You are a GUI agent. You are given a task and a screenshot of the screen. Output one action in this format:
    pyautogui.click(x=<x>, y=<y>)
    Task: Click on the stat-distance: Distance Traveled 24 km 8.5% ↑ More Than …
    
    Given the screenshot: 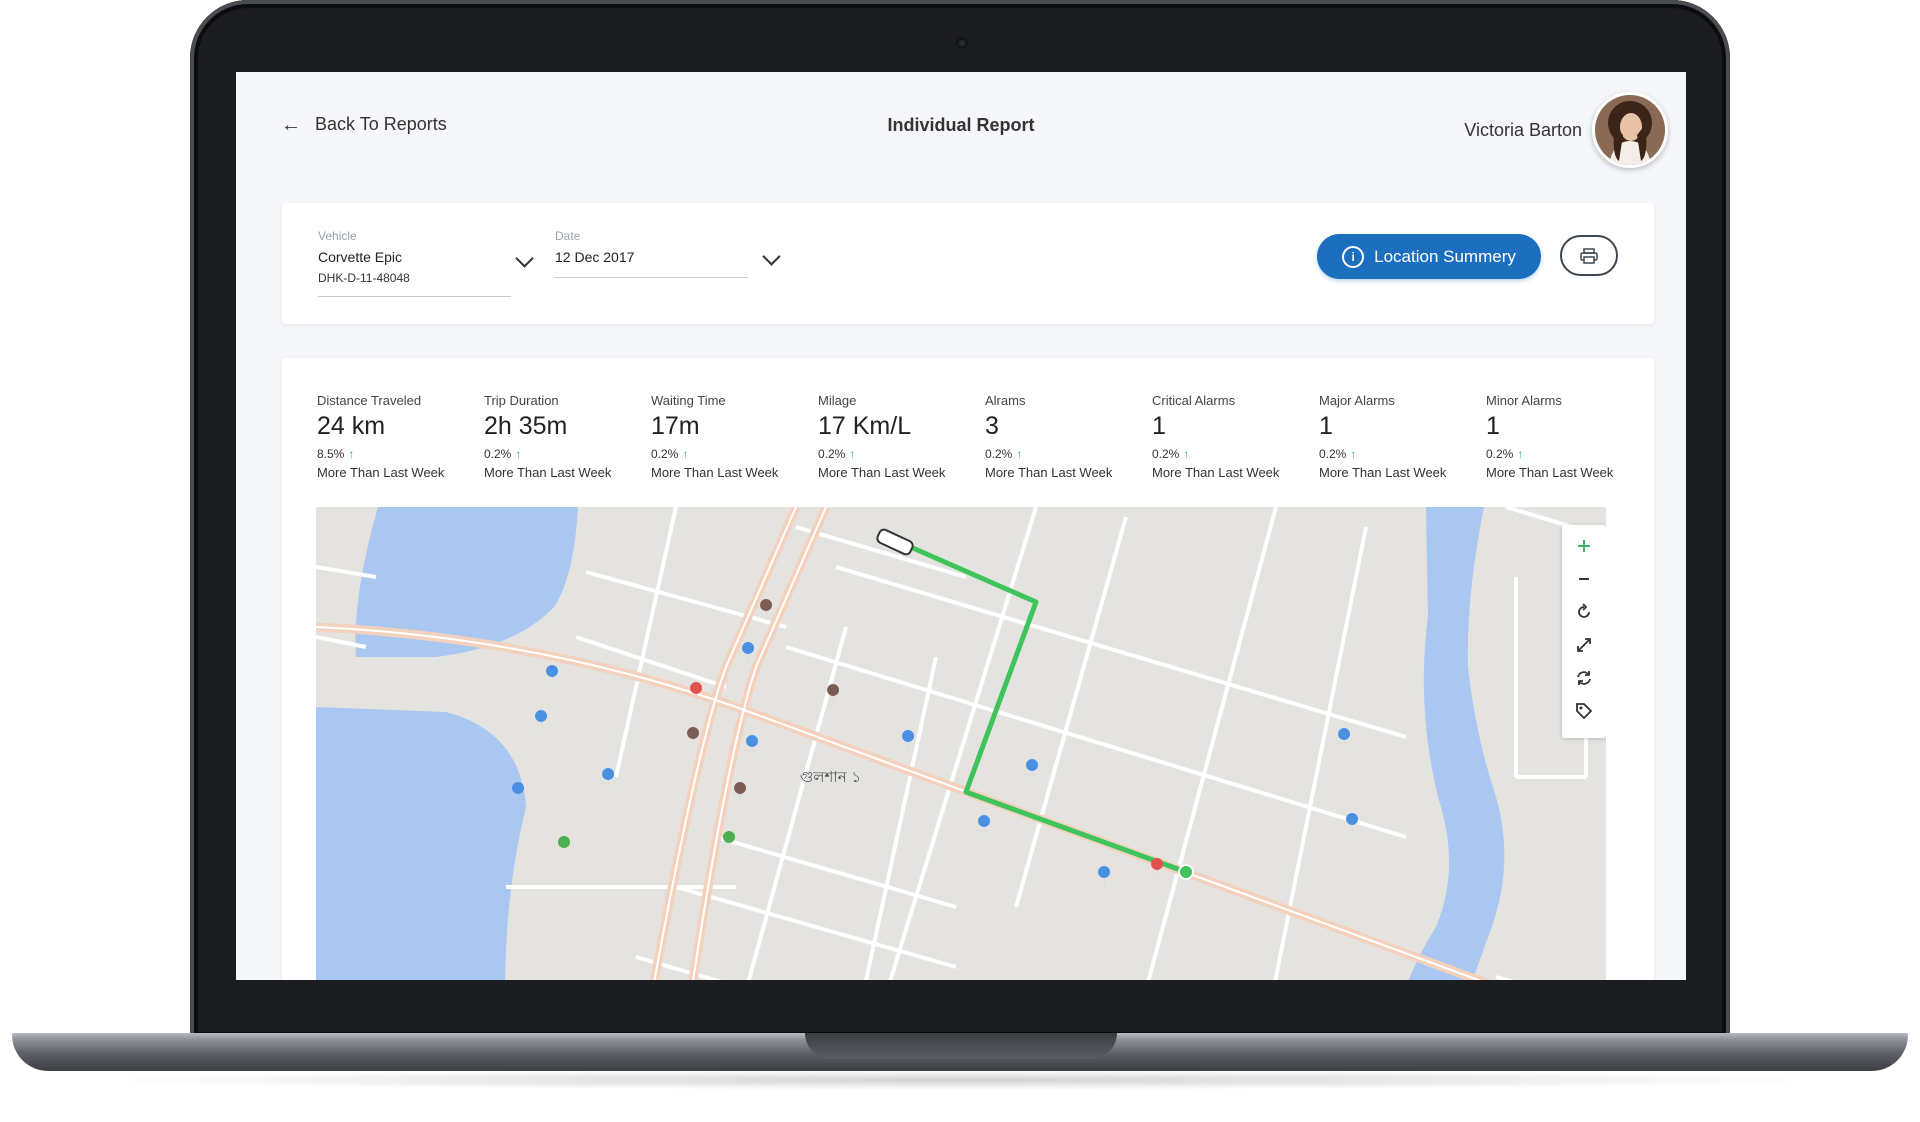 What is the action you would take?
    pyautogui.click(x=392, y=436)
    